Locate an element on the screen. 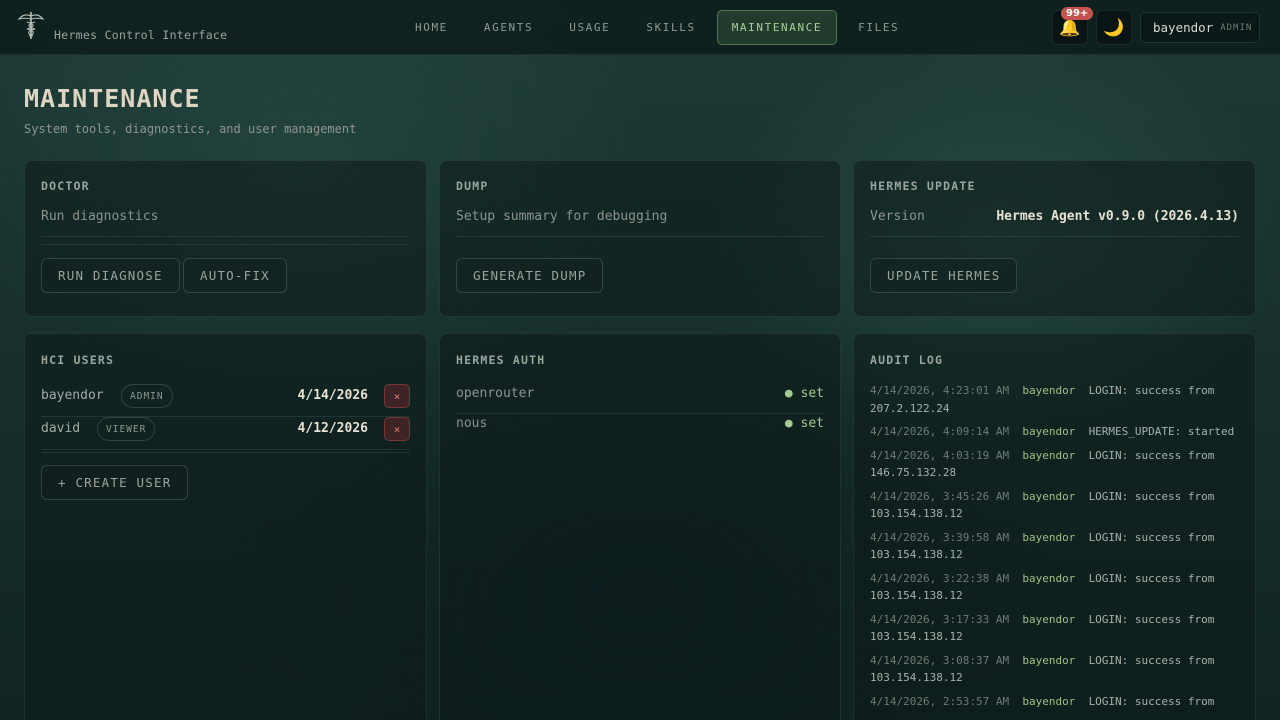  hermes-auth-title: HERMES AUTH is located at coordinates (501, 360).